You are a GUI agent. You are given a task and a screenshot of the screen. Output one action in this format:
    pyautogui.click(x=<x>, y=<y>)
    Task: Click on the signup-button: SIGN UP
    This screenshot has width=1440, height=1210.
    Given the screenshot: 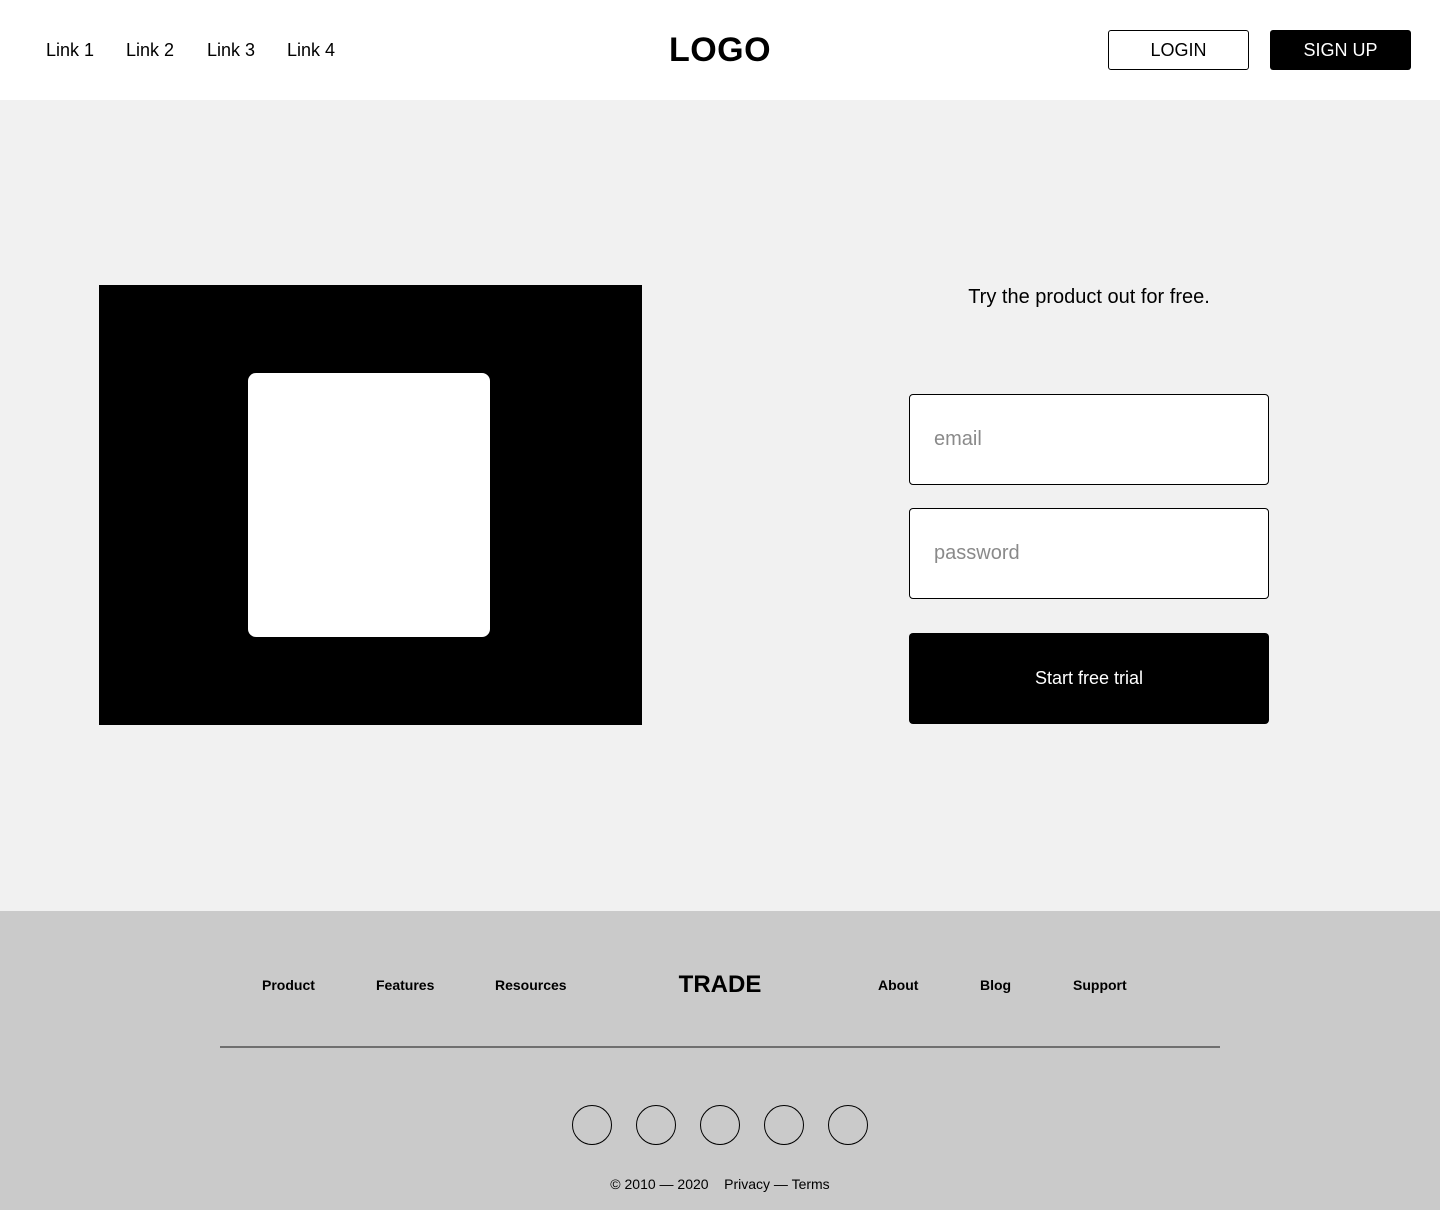 What is the action you would take?
    pyautogui.click(x=1340, y=50)
    